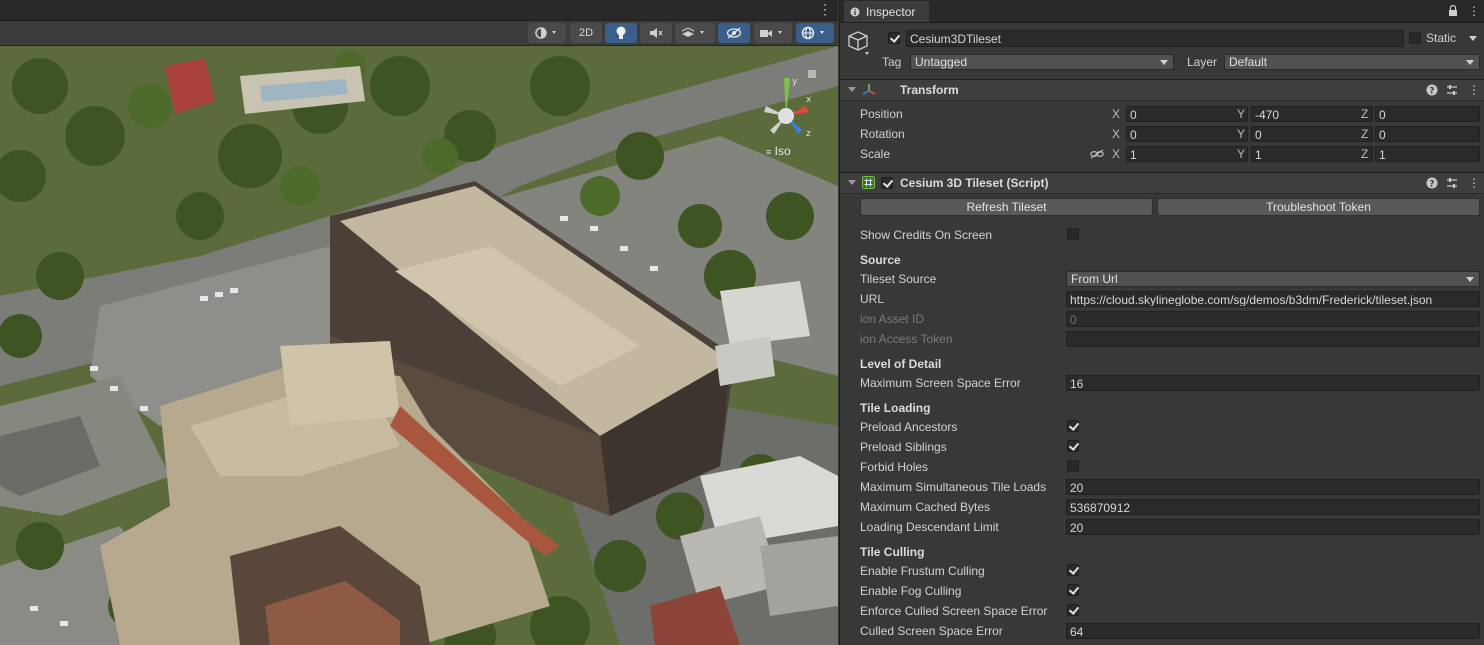 This screenshot has width=1484, height=645. I want to click on tileset-source-label: Tileset Source, so click(898, 279).